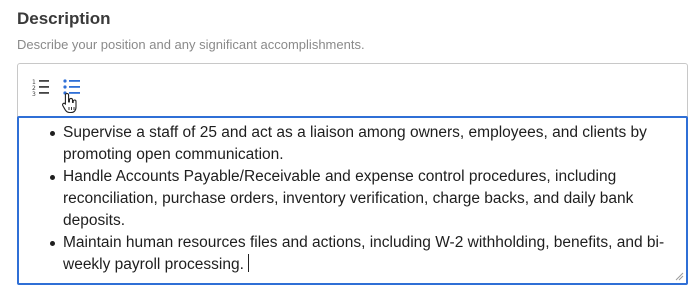 This screenshot has height=299, width=700. I want to click on field-title: Description, so click(64, 18).